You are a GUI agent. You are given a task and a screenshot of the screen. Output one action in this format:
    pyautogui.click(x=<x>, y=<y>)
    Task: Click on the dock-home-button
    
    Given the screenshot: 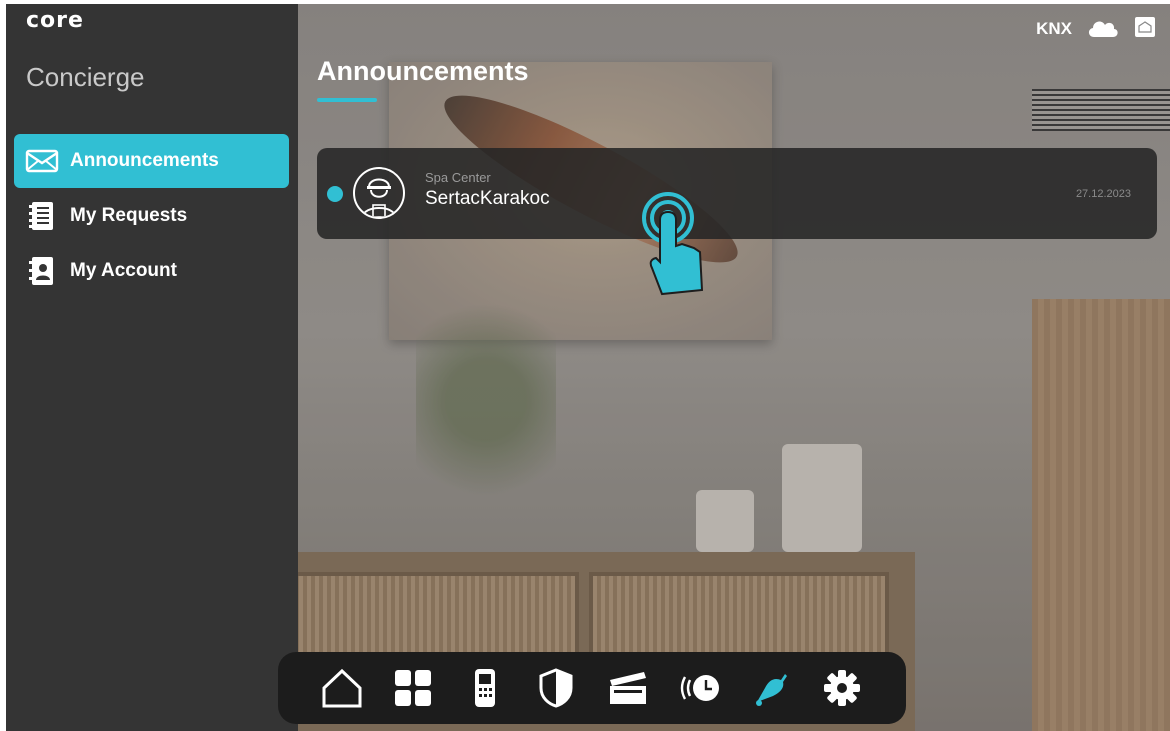 What is the action you would take?
    pyautogui.click(x=342, y=688)
    